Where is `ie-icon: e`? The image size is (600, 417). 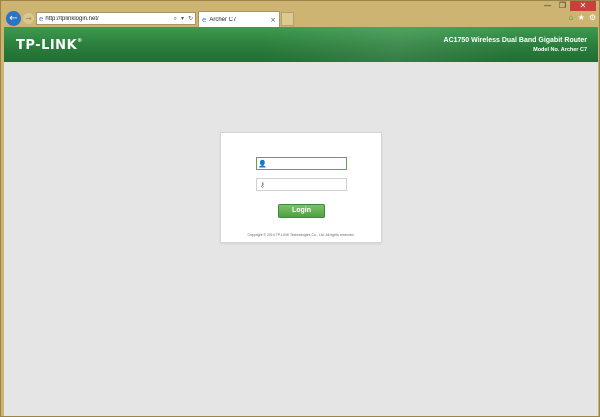
ie-icon: e is located at coordinates (41, 18).